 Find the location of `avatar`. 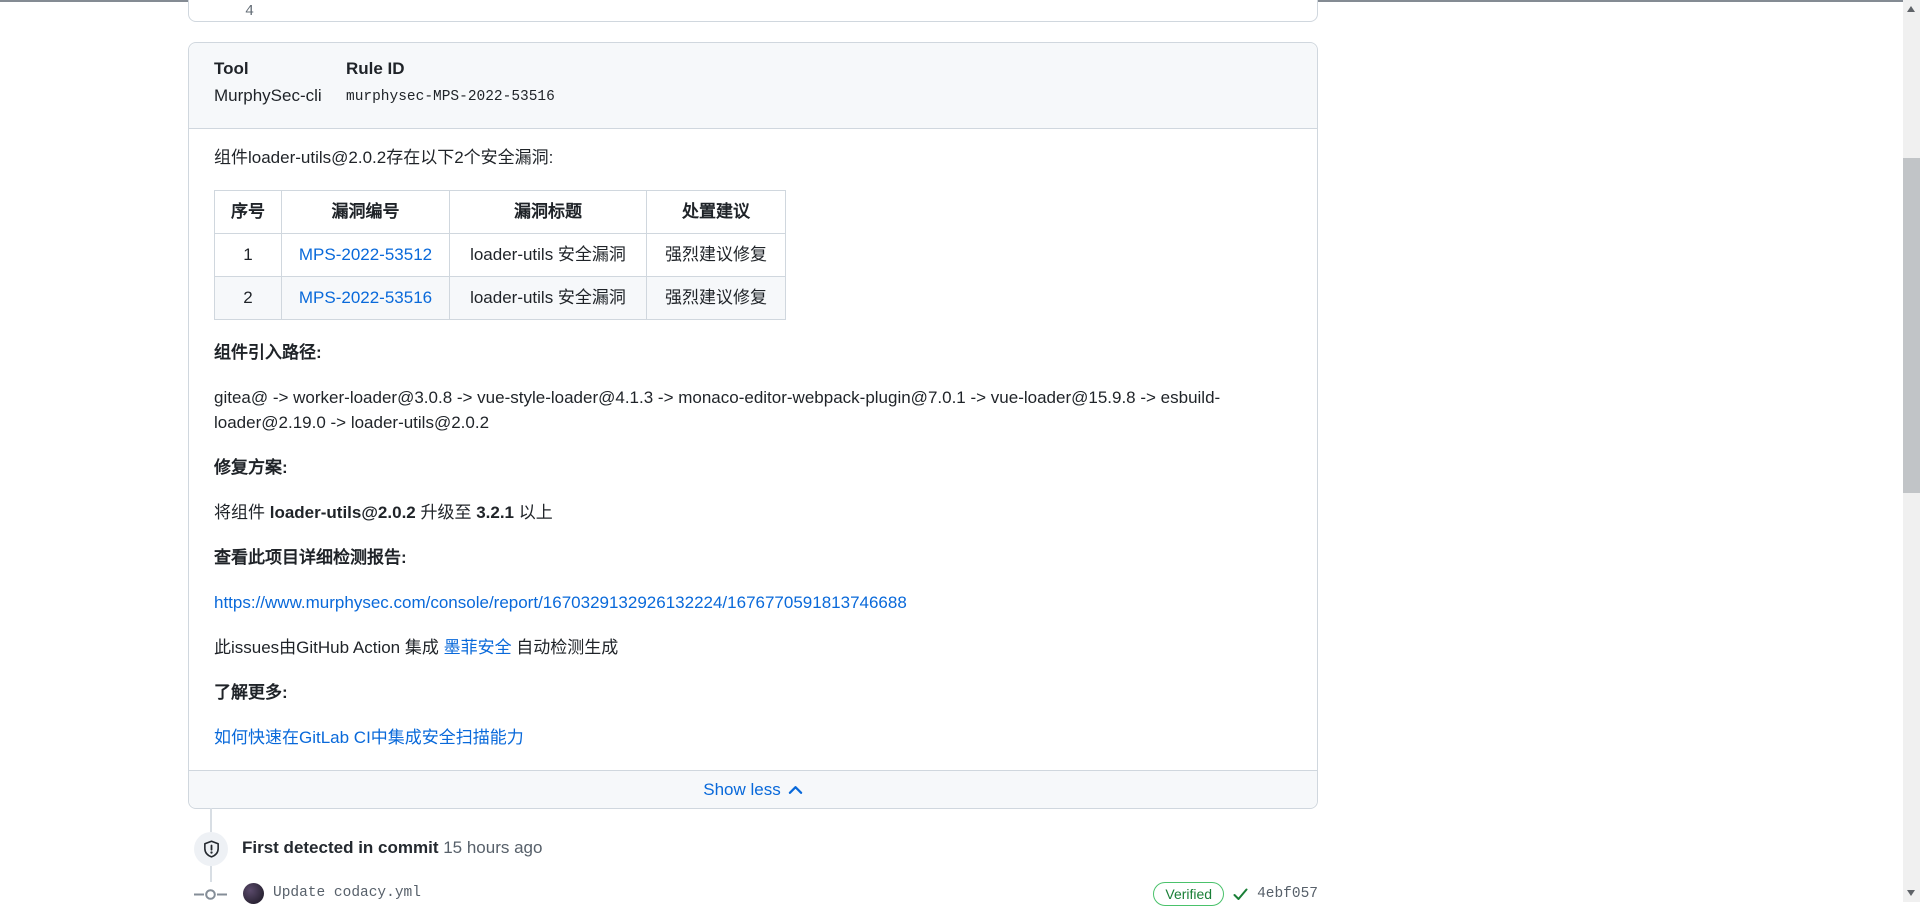

avatar is located at coordinates (253, 893).